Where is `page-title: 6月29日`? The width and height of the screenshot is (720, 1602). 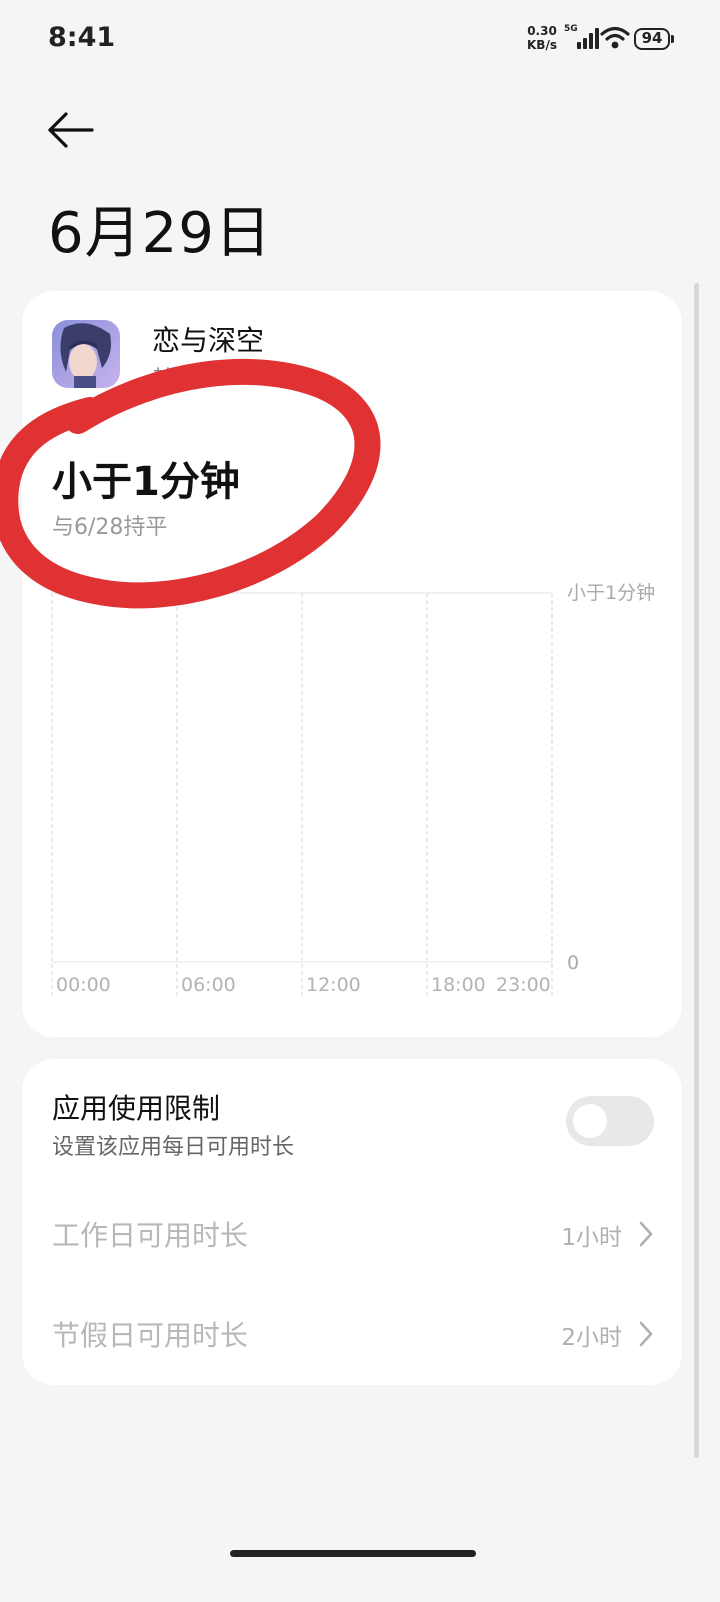
page-title: 6月29日 is located at coordinates (160, 233).